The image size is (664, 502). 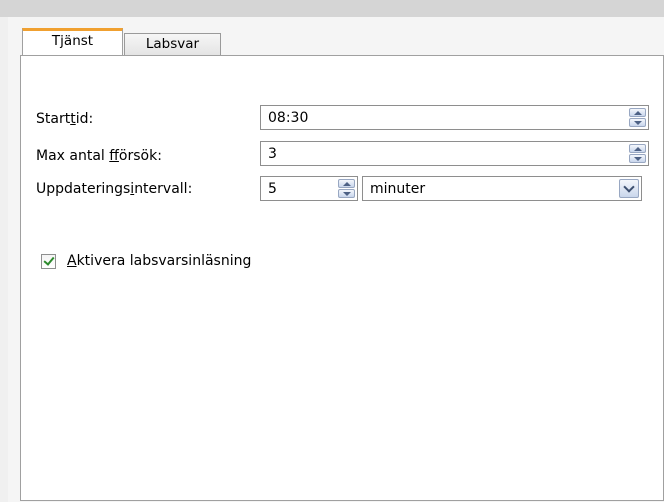 What do you see at coordinates (272, 154) in the screenshot?
I see `max-attempts-value: 3` at bounding box center [272, 154].